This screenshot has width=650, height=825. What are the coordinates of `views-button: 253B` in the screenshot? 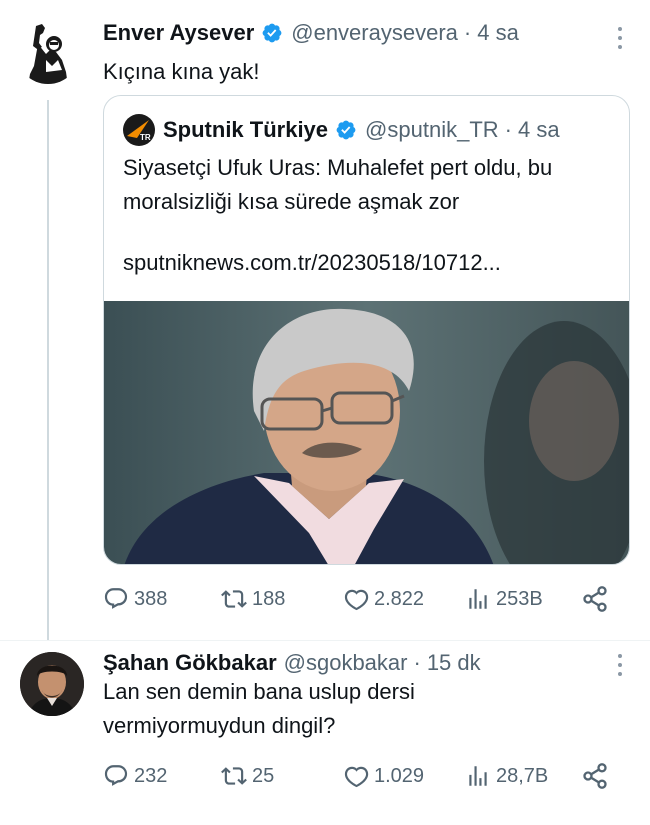 It's located at (504, 599).